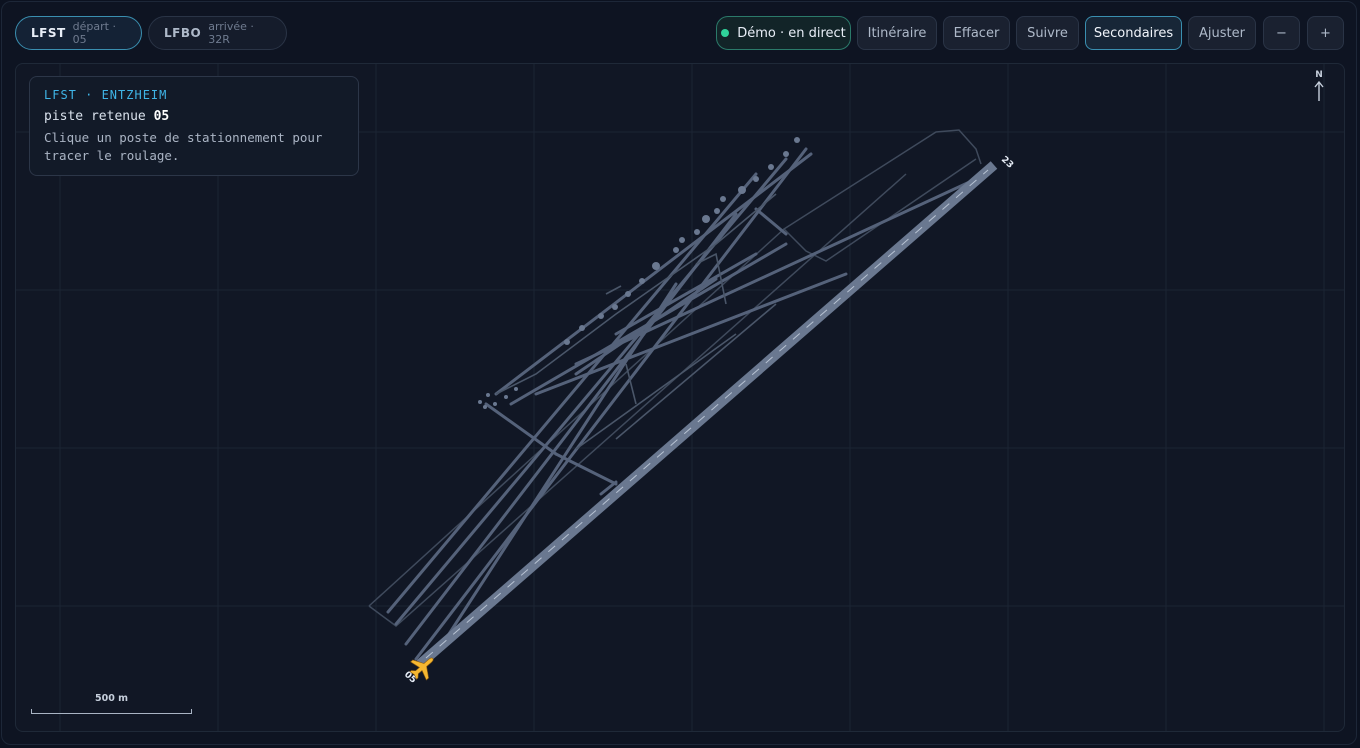  I want to click on airport-code: LFST, so click(48, 33).